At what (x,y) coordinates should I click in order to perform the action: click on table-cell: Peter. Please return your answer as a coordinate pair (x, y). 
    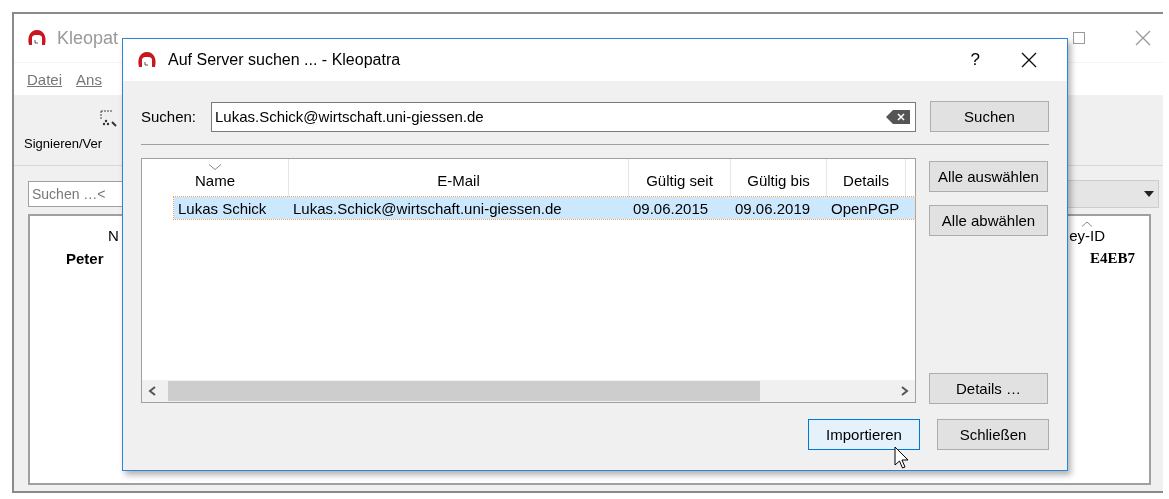
    Looking at the image, I should click on (85, 258).